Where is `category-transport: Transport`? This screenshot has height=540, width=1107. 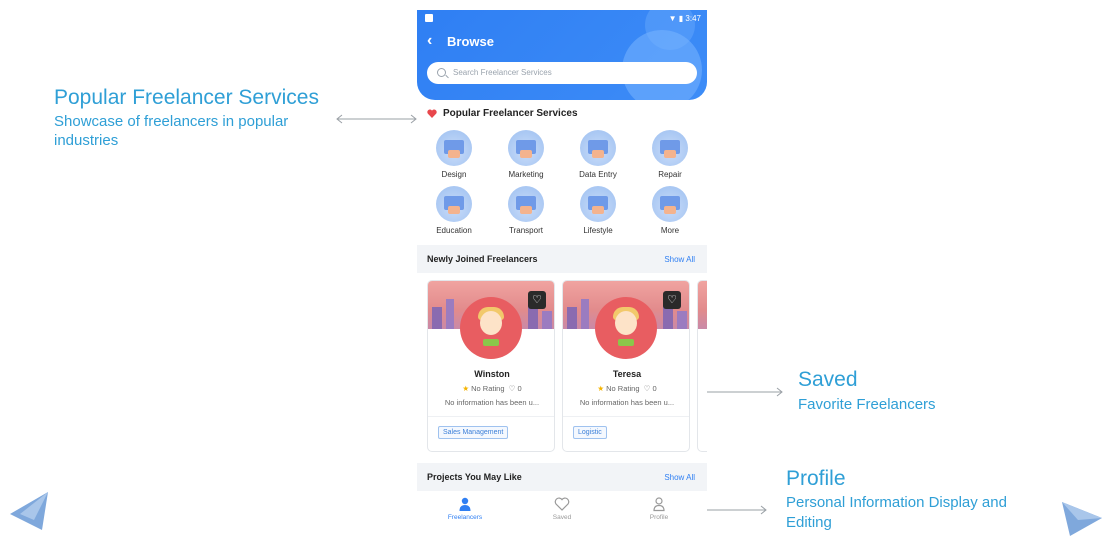
category-transport: Transport is located at coordinates (526, 210).